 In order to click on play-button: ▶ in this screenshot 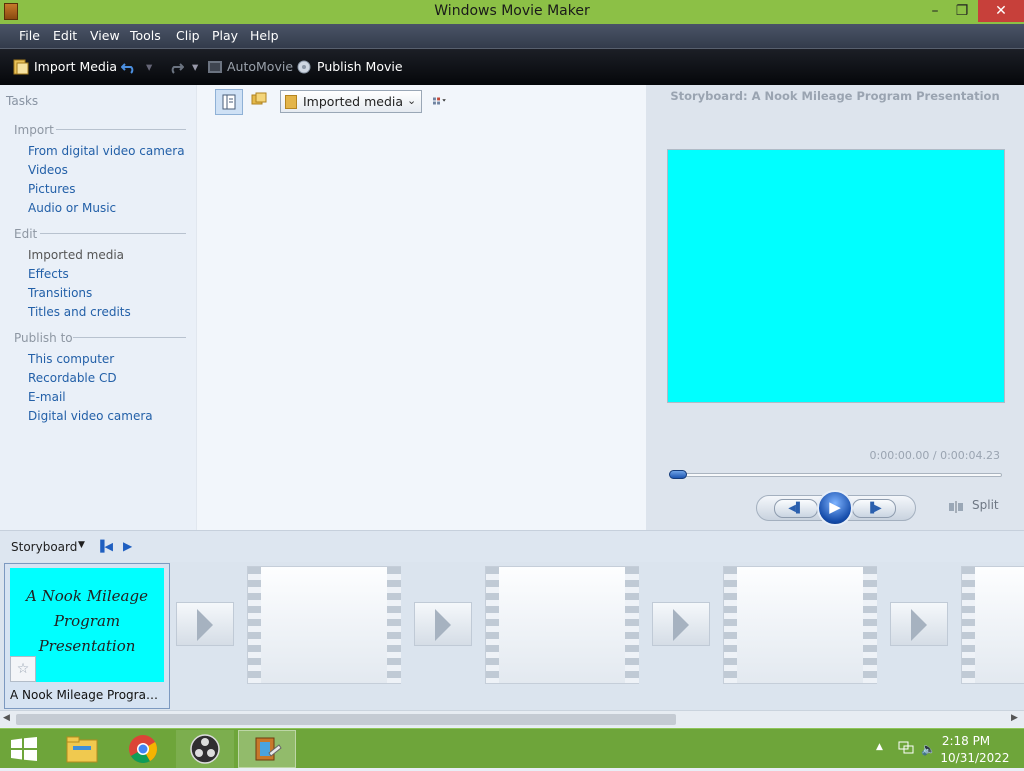, I will do `click(835, 508)`.